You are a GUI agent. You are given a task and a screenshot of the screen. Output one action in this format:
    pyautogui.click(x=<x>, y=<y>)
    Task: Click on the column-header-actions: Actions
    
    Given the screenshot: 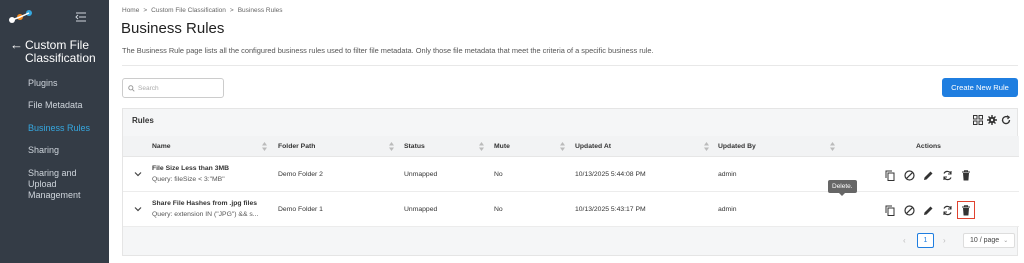 What is the action you would take?
    pyautogui.click(x=928, y=146)
    